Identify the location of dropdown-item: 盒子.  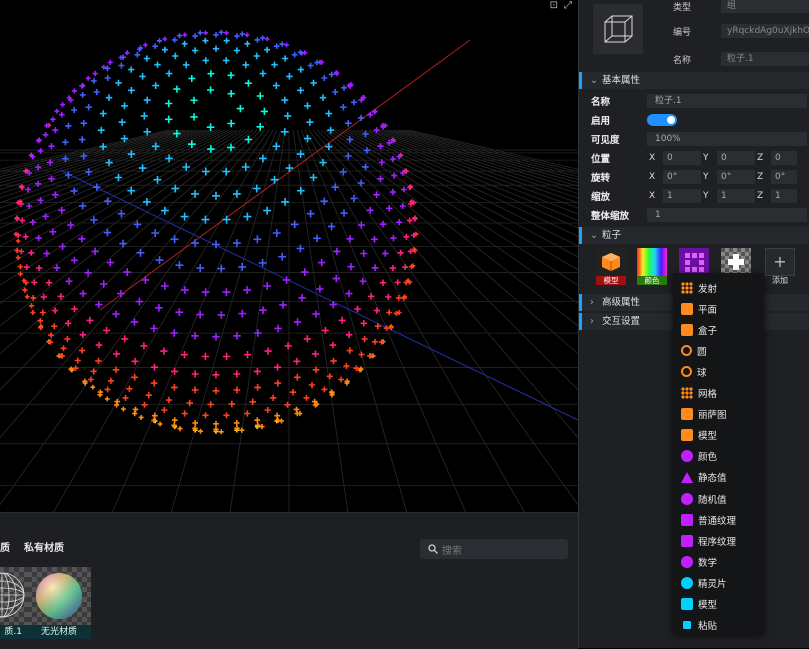
(718, 329).